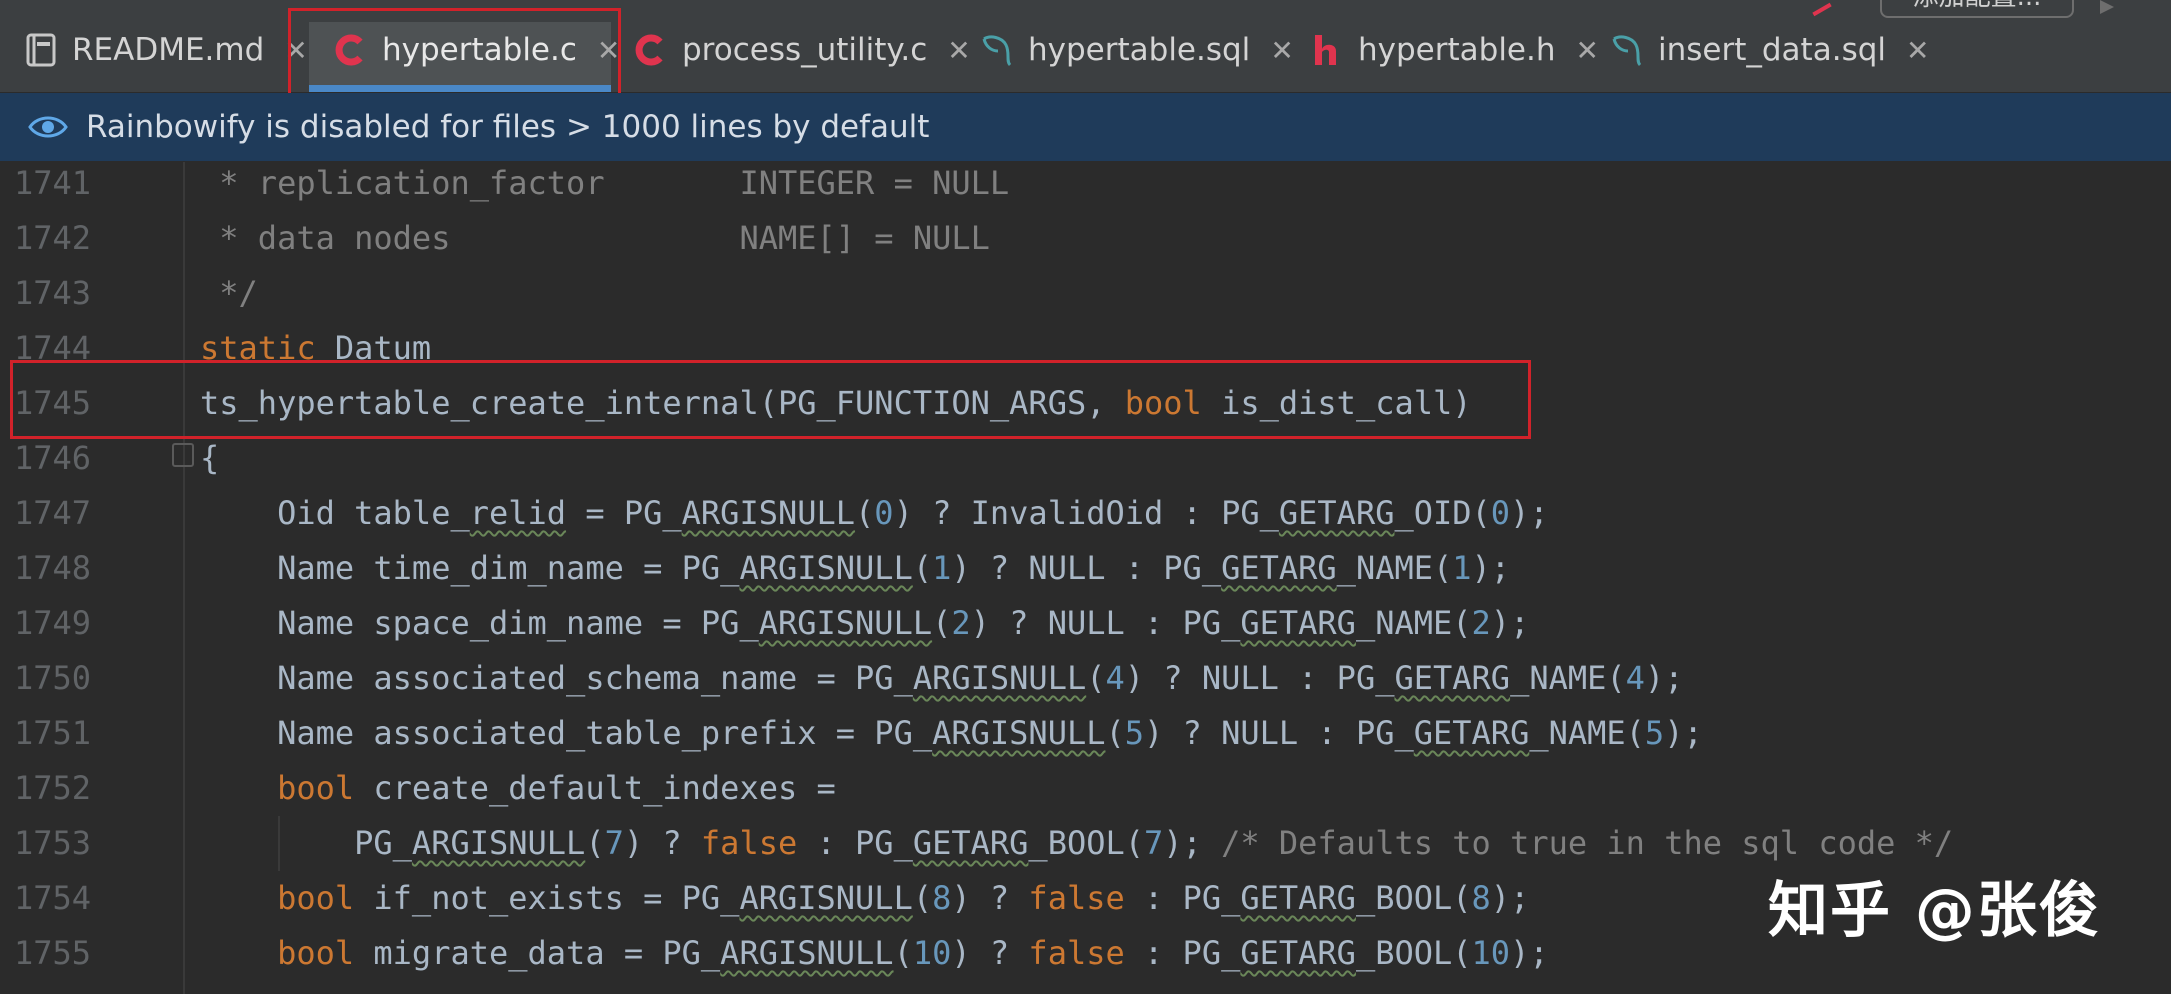 The height and width of the screenshot is (994, 2171). Describe the element at coordinates (54, 987) in the screenshot. I see `line-number: 1756` at that location.